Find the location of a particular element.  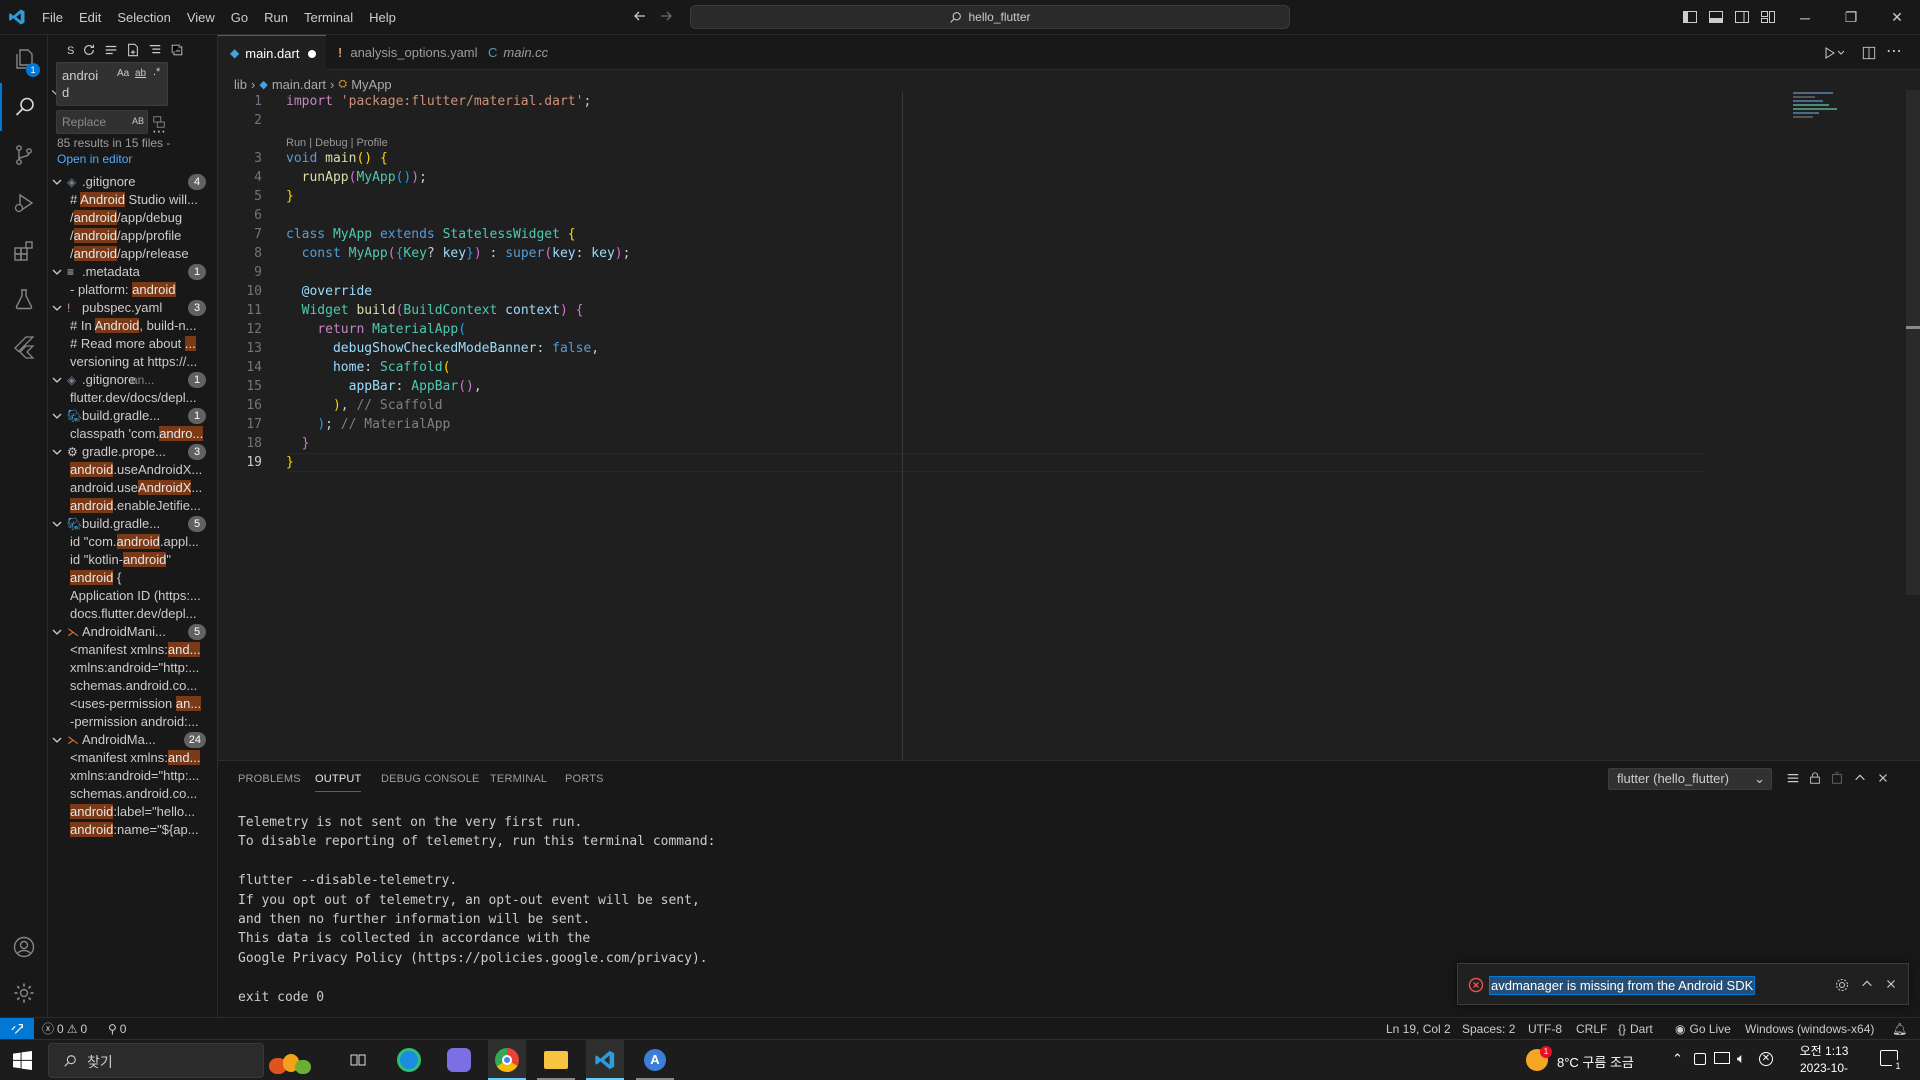

tab-output: OUTPUT is located at coordinates (338, 776).